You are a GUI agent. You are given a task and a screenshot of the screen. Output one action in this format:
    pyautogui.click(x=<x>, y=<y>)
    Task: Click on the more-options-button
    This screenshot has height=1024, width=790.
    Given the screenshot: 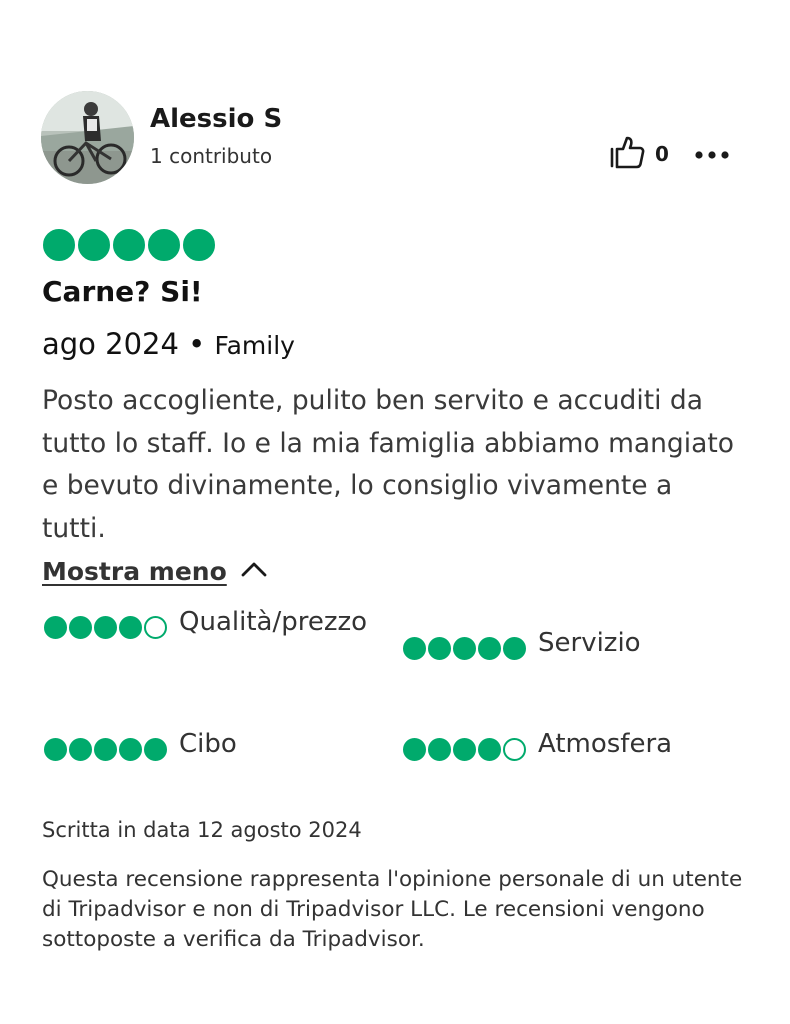 What is the action you would take?
    pyautogui.click(x=712, y=153)
    